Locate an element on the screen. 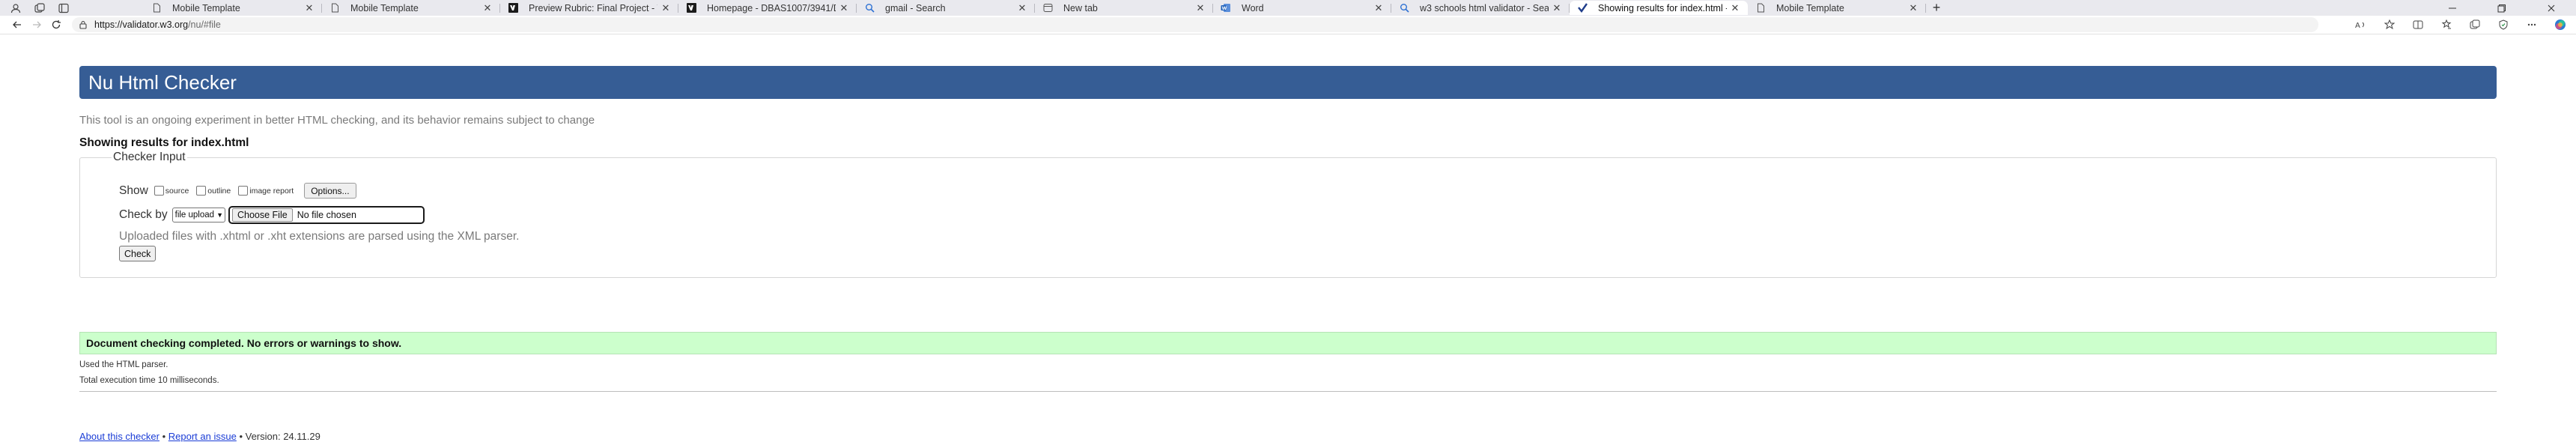 The image size is (2576, 445). tab-title: w3 schools html validator - Searc is located at coordinates (1484, 8).